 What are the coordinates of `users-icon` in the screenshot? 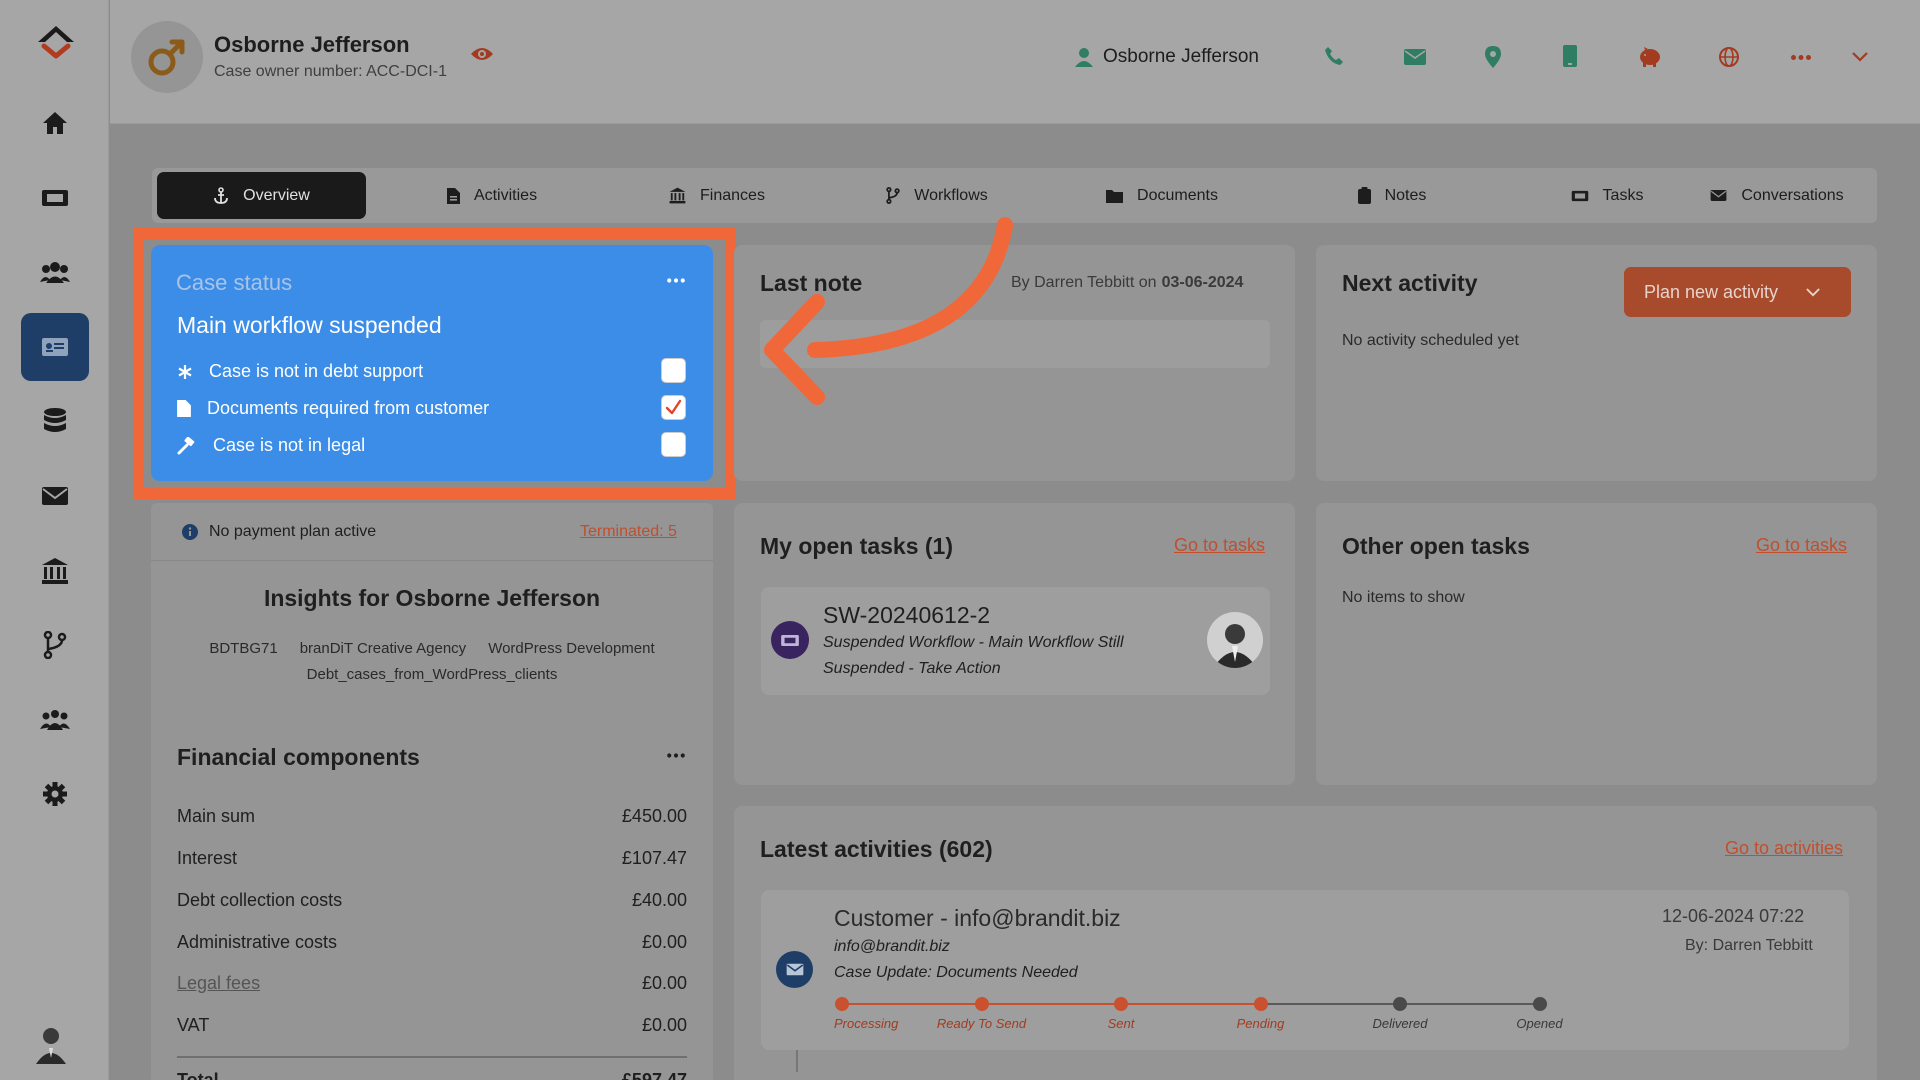 It's located at (55, 272).